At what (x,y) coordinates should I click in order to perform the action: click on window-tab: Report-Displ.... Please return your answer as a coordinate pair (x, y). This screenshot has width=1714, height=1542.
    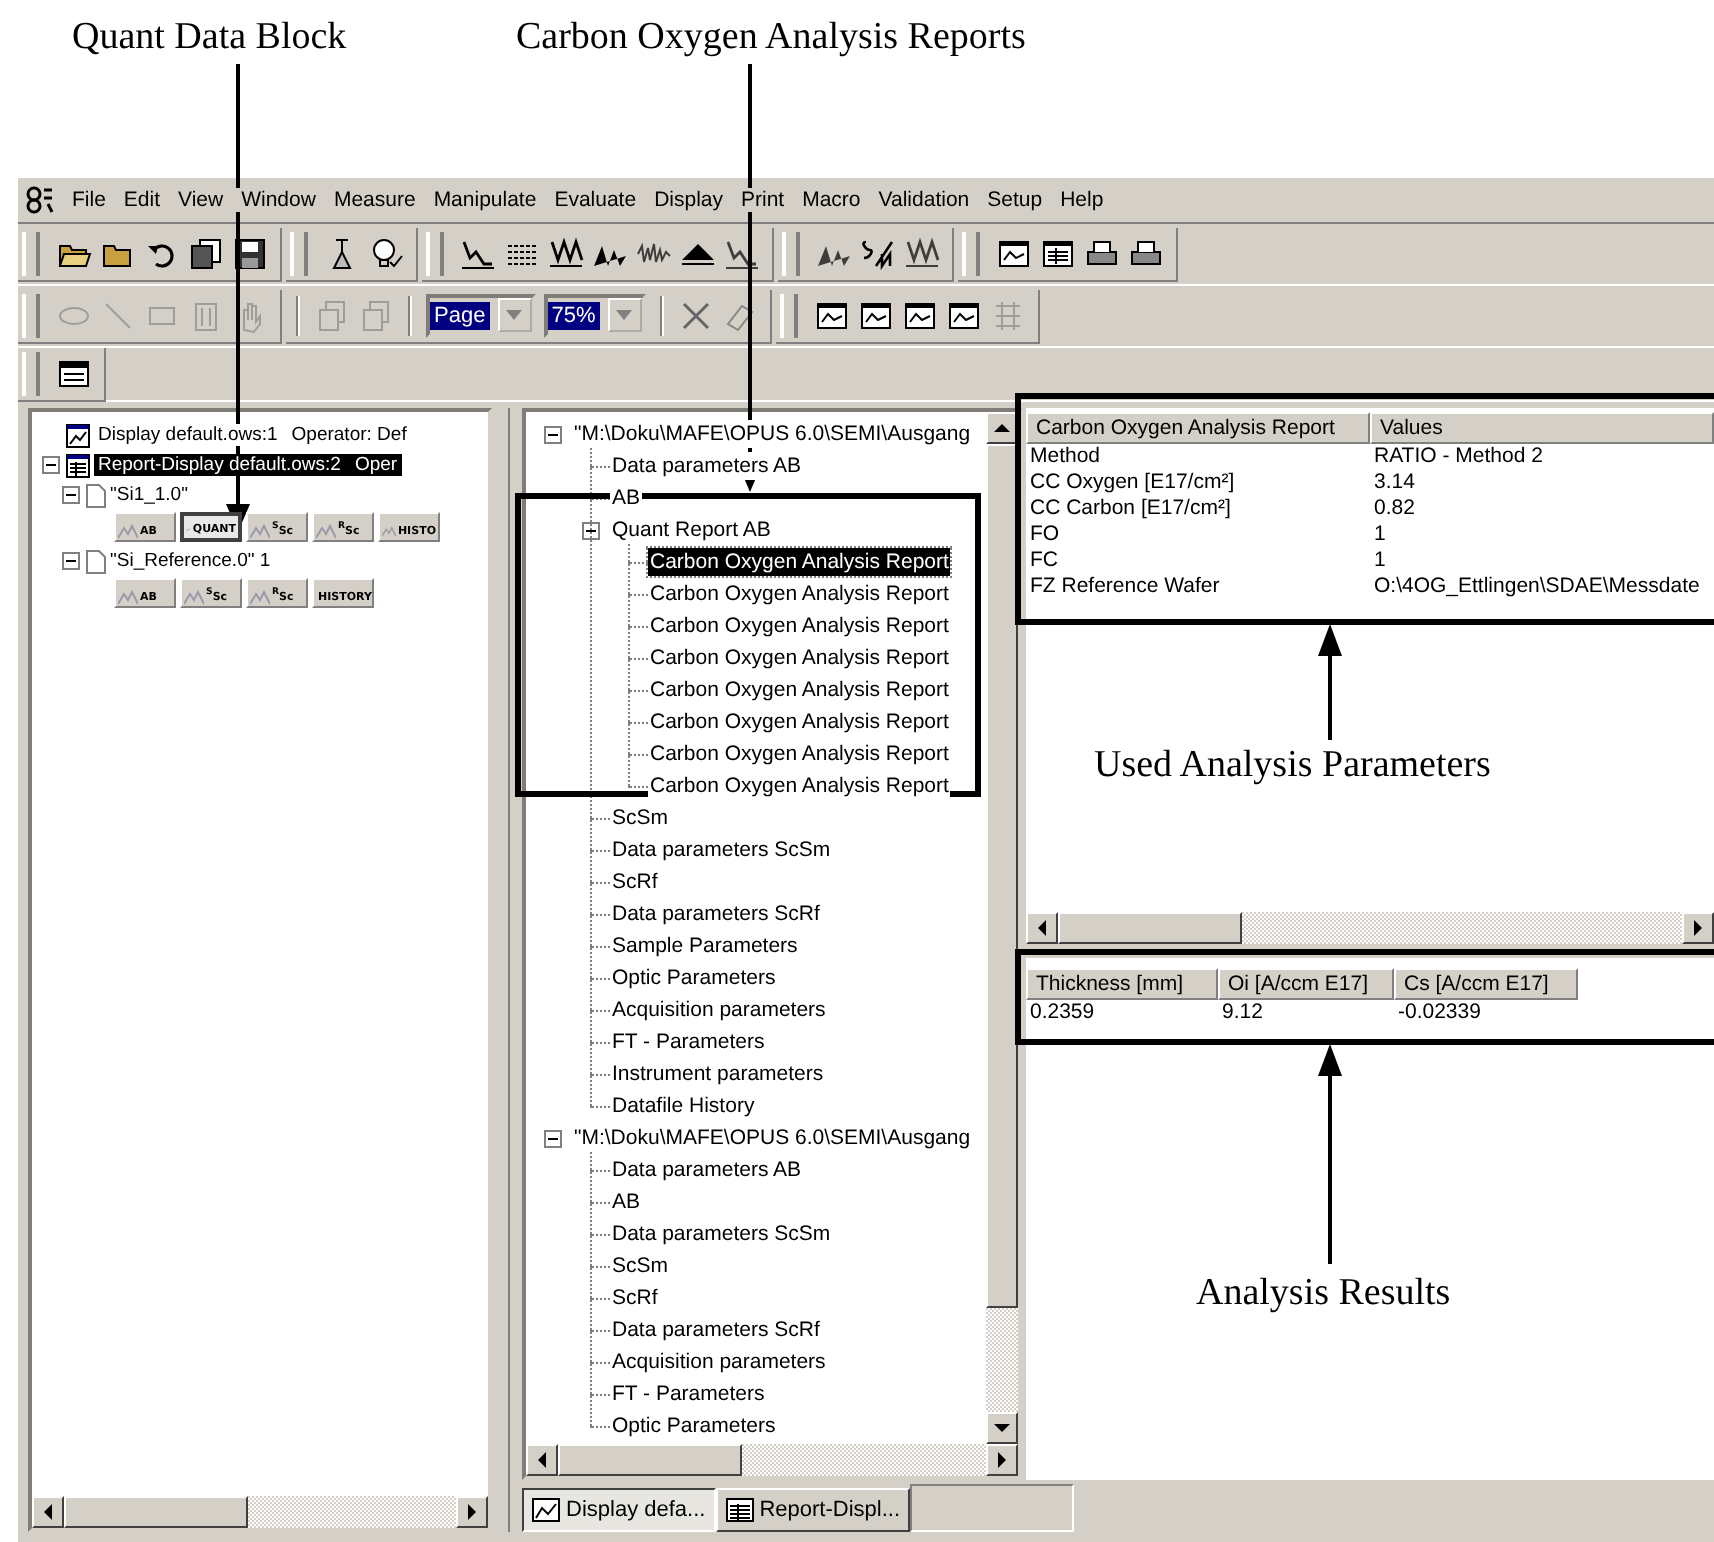
    Looking at the image, I should click on (812, 1510).